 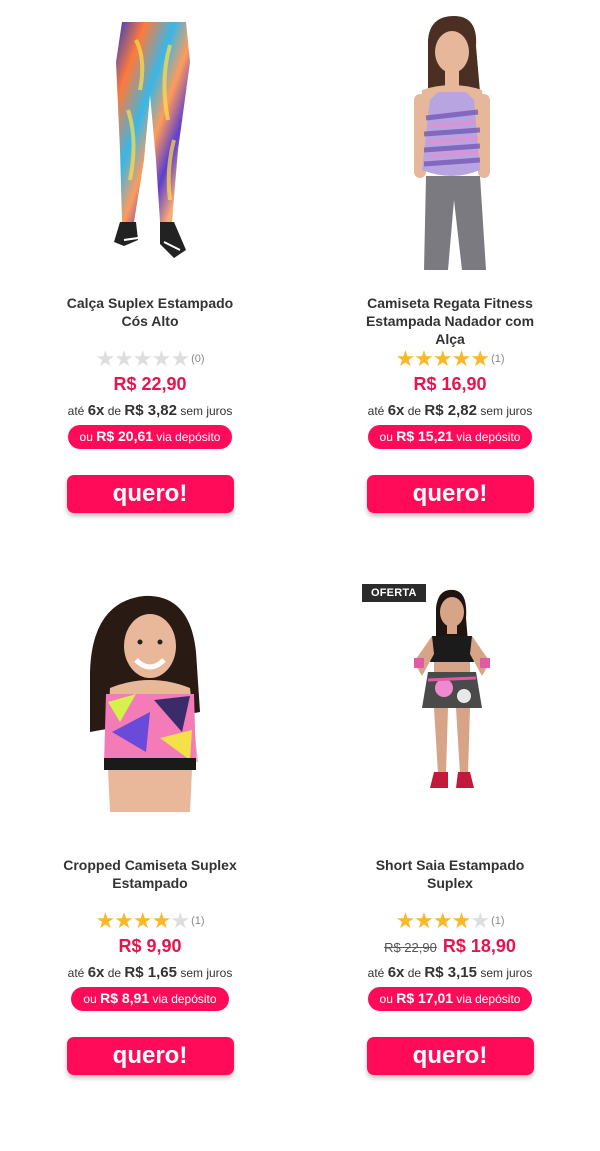 I want to click on price-row: R$ 22,90 R$ 18,90, so click(x=450, y=948).